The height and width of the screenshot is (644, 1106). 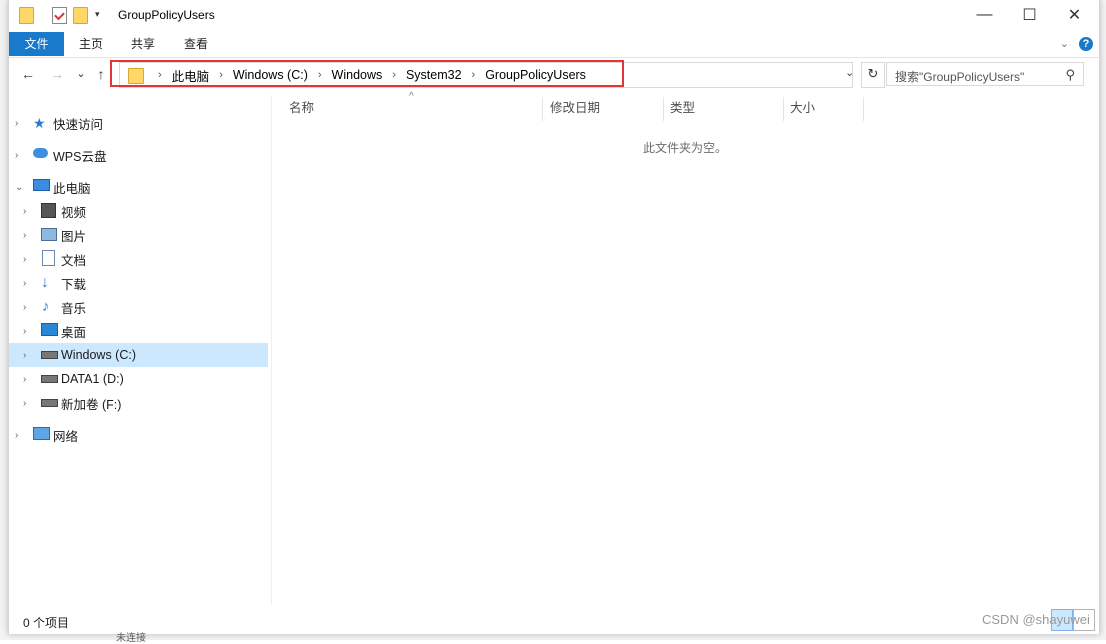 I want to click on minimize-button: —, so click(x=984, y=15).